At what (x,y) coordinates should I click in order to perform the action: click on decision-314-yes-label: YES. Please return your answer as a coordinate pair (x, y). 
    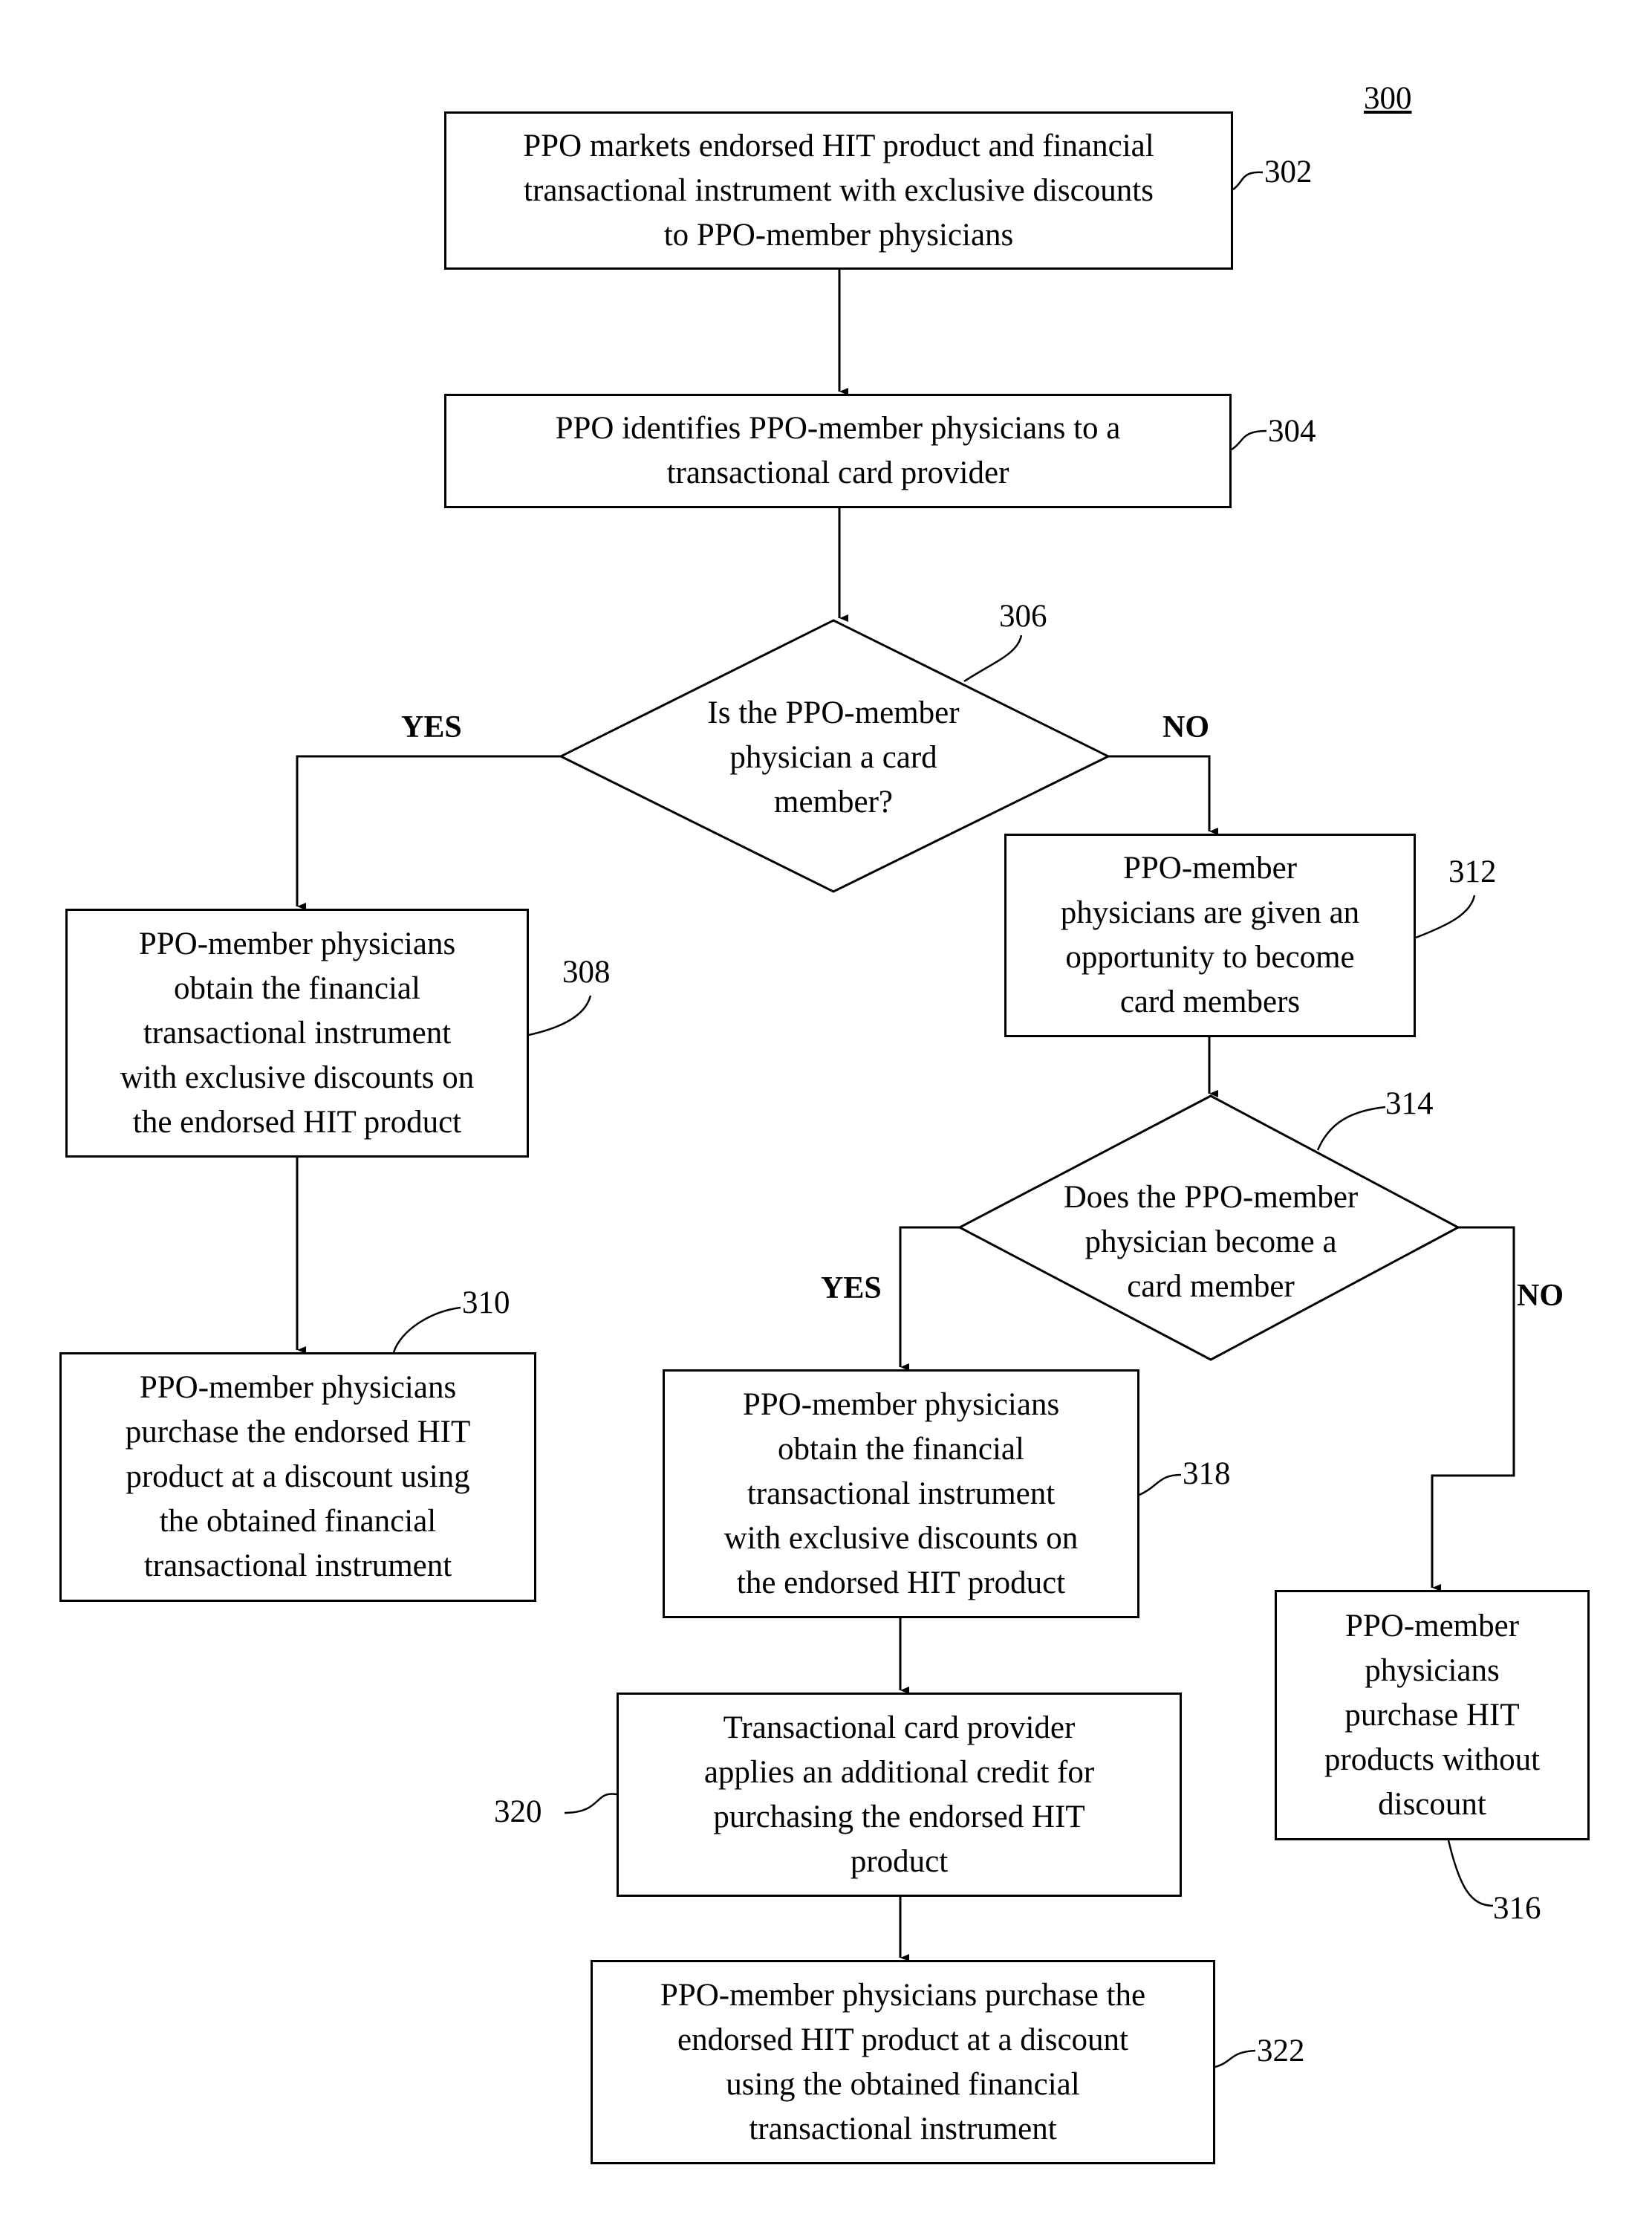
    Looking at the image, I should click on (852, 1288).